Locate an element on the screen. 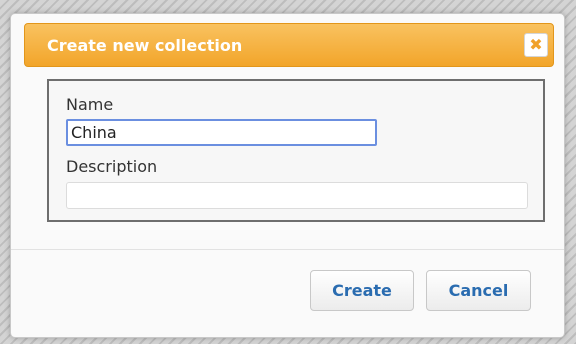 The width and height of the screenshot is (576, 344). name-input is located at coordinates (221, 132).